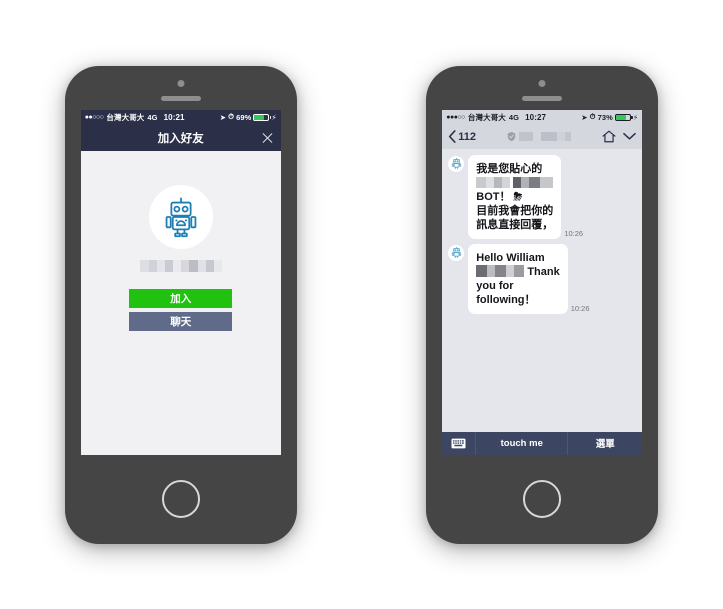 The image size is (723, 609). What do you see at coordinates (518, 279) in the screenshot?
I see `message-bubble: Hello William Thank you for following！` at bounding box center [518, 279].